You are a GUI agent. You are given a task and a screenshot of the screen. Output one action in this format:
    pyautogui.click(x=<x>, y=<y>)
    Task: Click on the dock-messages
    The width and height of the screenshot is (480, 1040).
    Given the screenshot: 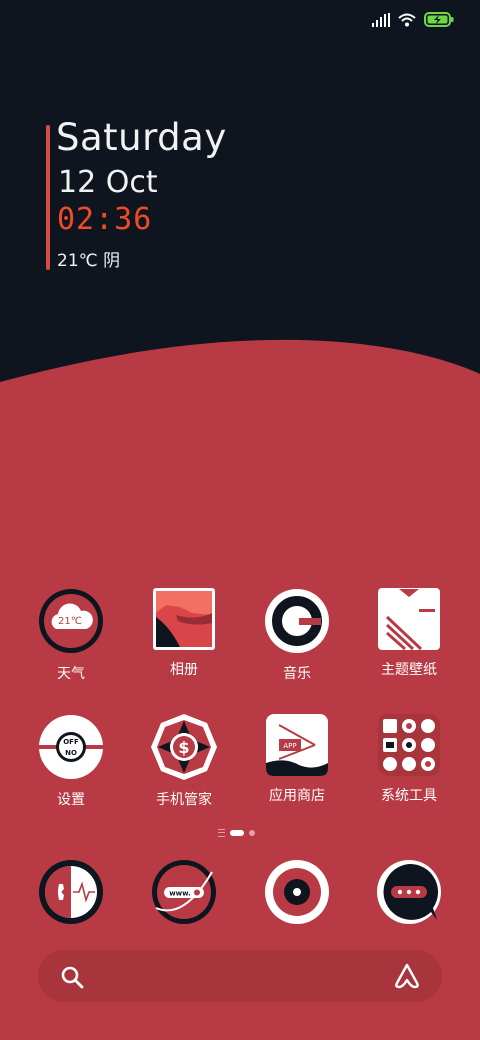 What is the action you would take?
    pyautogui.click(x=409, y=892)
    